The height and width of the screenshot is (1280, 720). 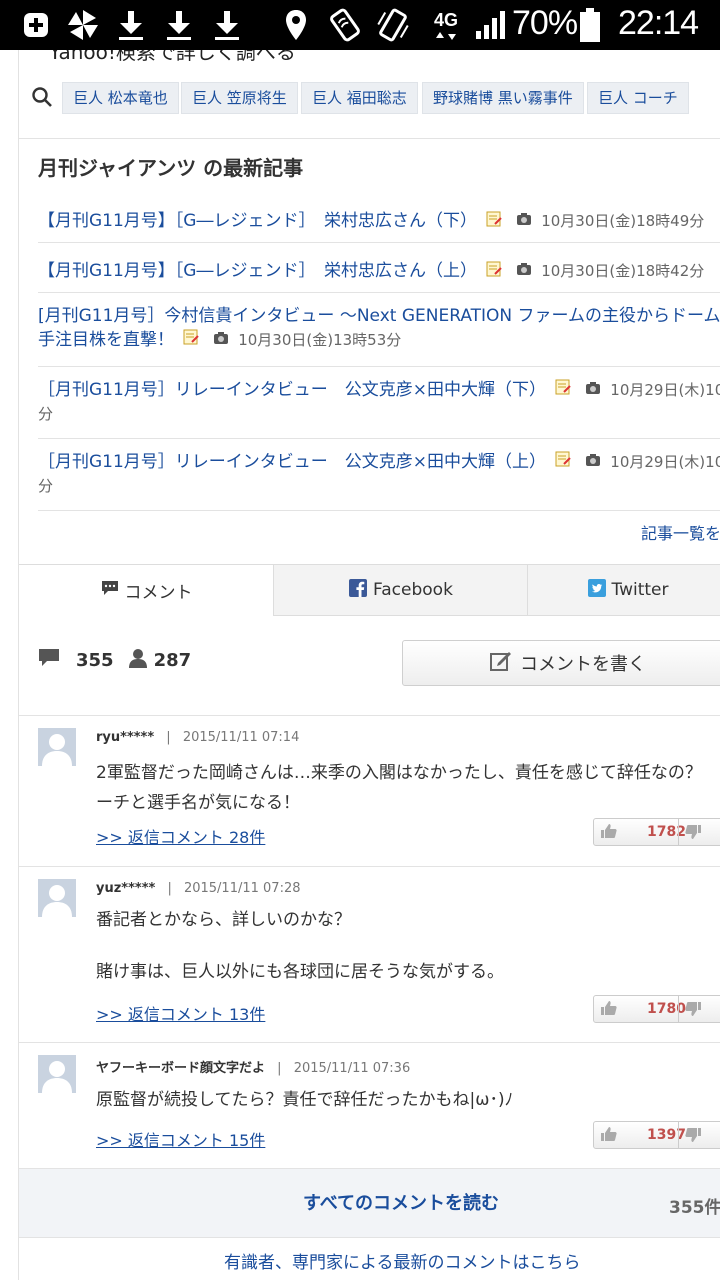 What do you see at coordinates (503, 98) in the screenshot?
I see `search-tag: 野球賭博 黒い霧事件` at bounding box center [503, 98].